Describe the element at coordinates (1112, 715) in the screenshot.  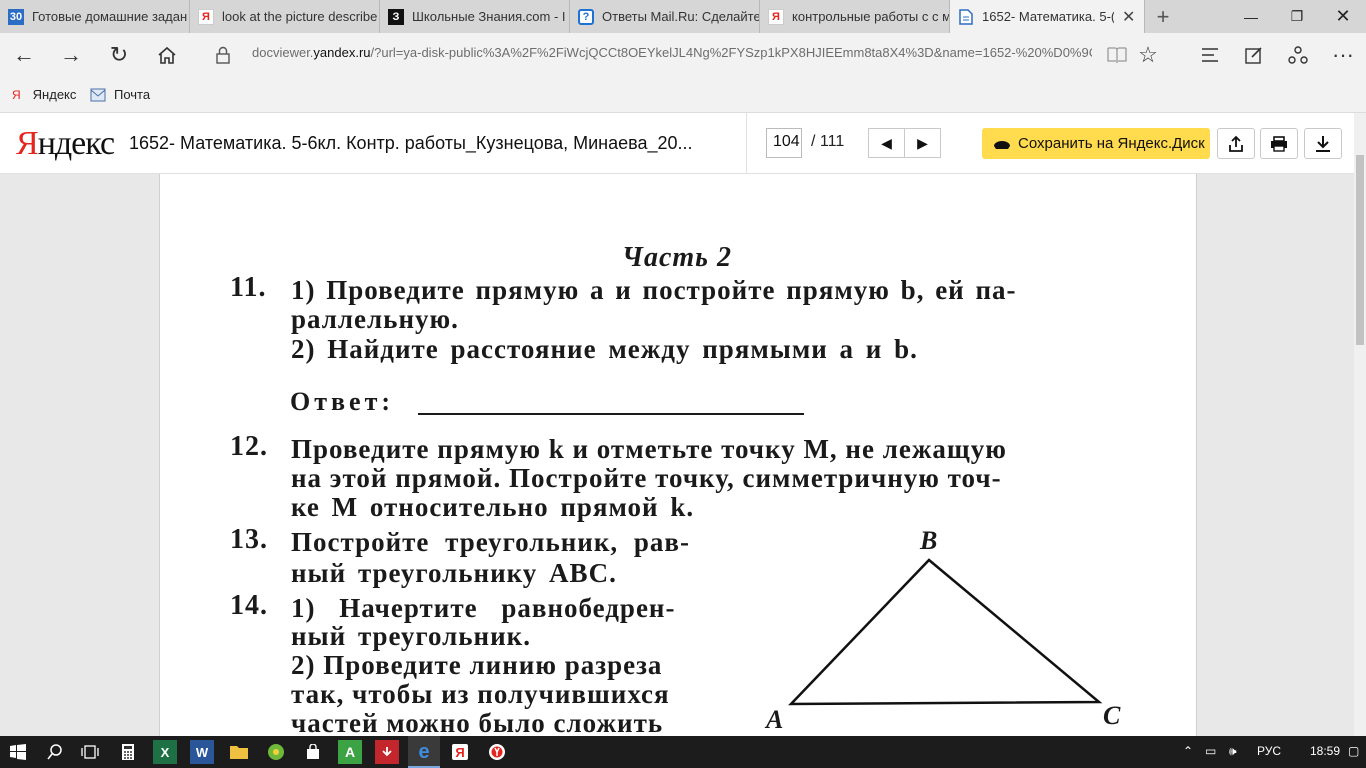
I see `vertex-c-label: C` at that location.